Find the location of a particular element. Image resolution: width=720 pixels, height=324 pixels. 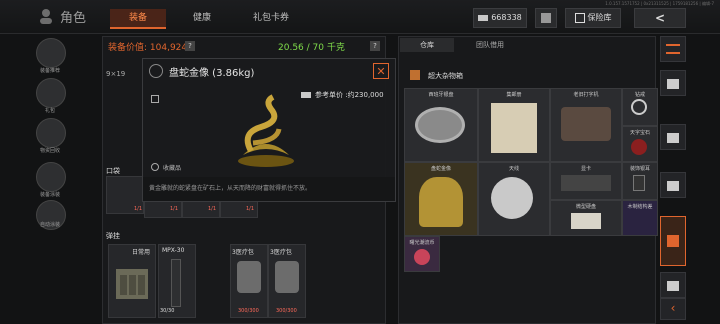

golden-snake-icon is located at coordinates (441, 202).